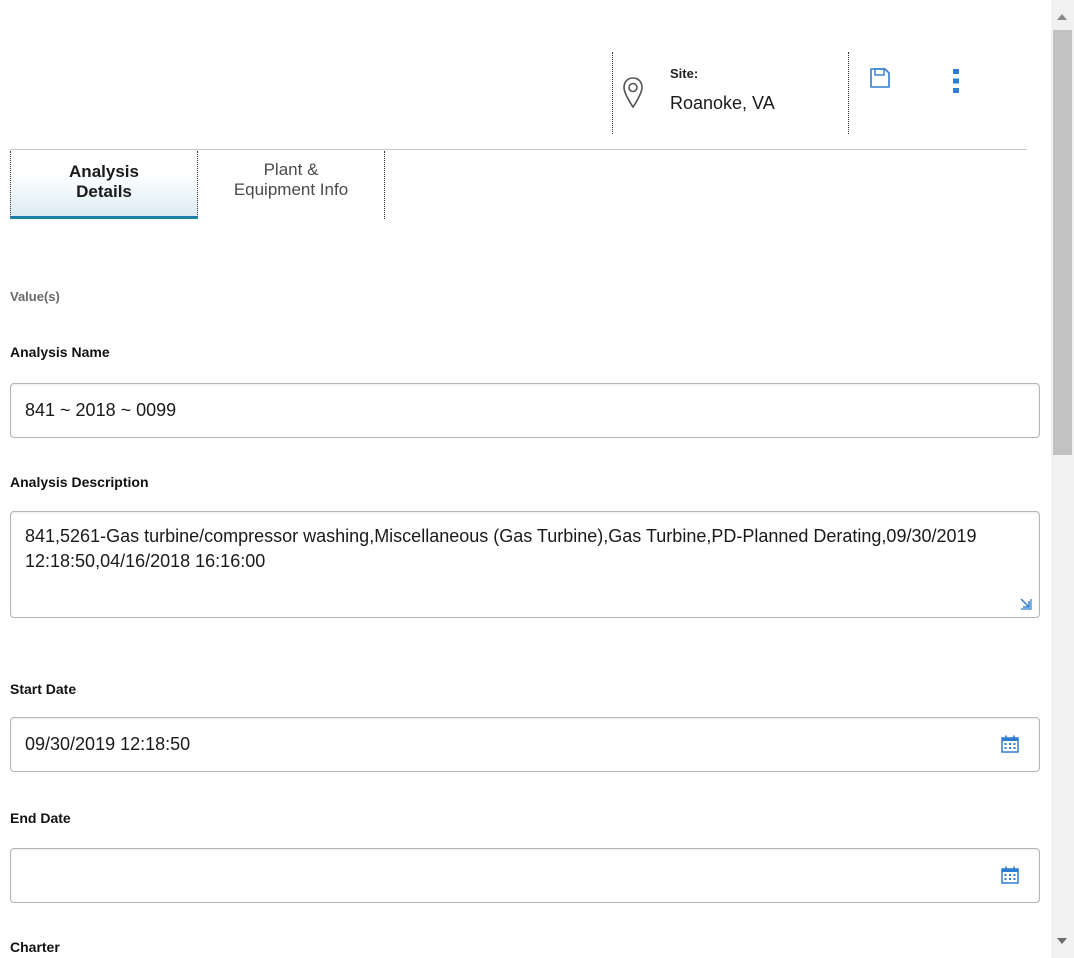  Describe the element at coordinates (108, 744) in the screenshot. I see `start-date-value: 09/30/2019 12:18:50` at that location.